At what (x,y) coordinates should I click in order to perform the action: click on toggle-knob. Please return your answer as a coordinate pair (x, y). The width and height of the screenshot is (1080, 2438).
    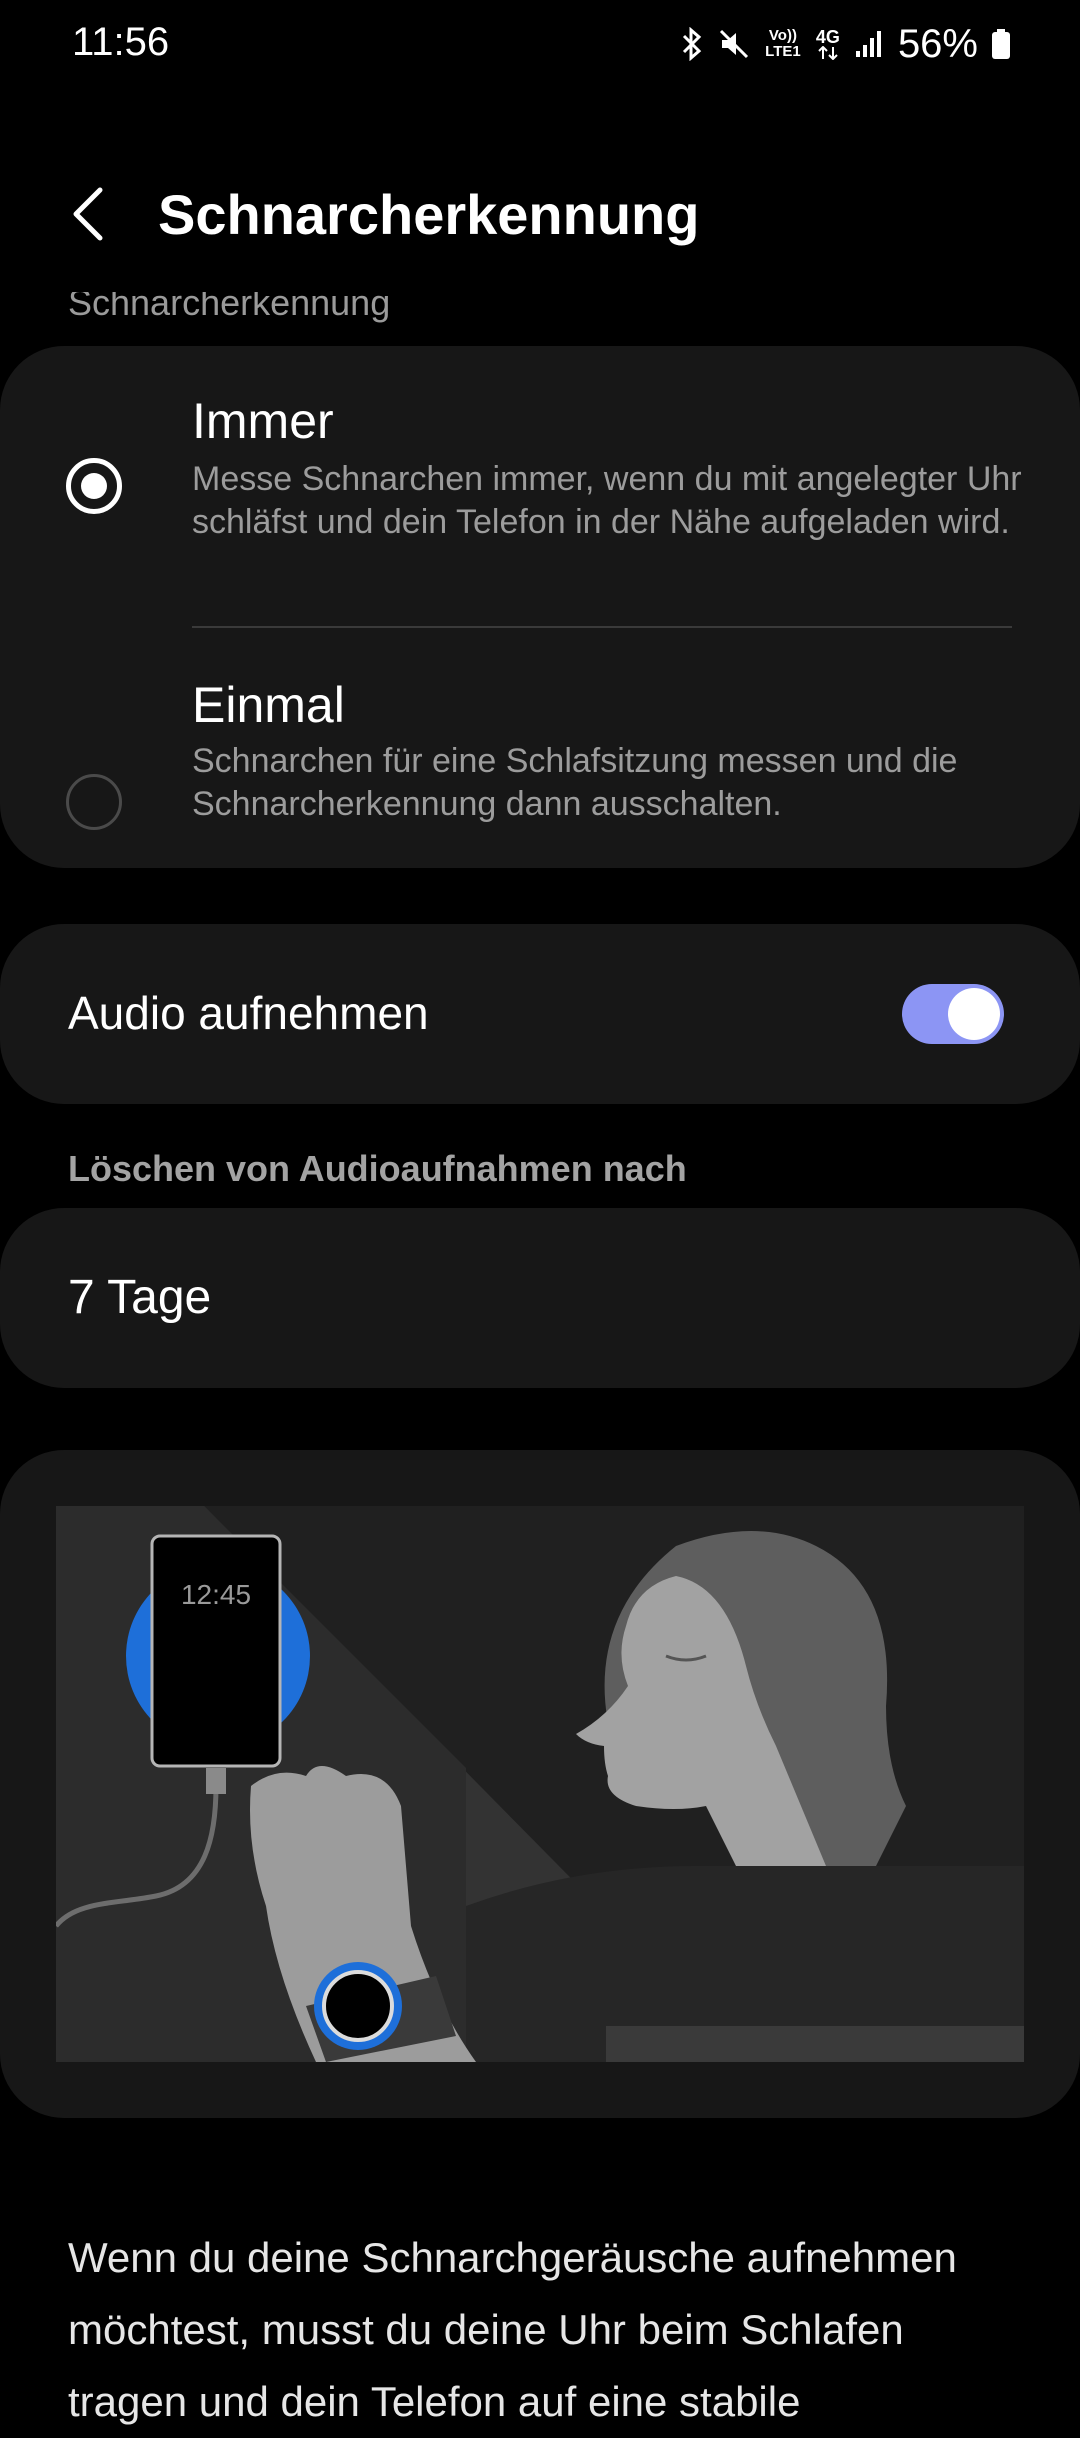
    Looking at the image, I should click on (974, 1014).